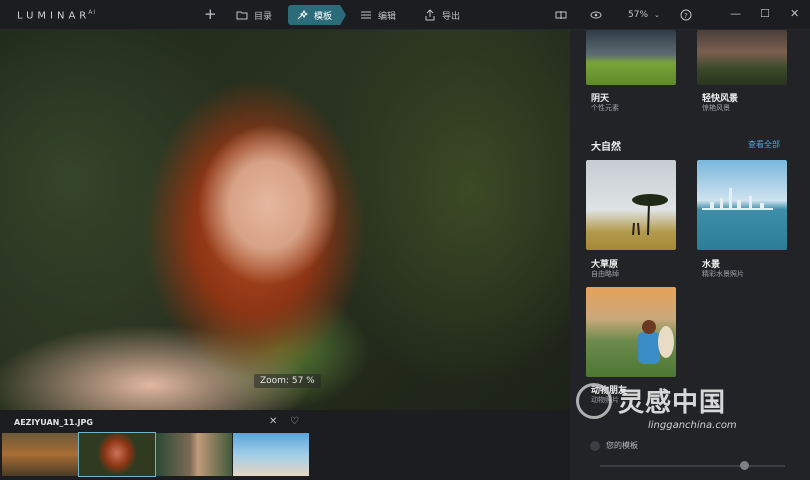 Image resolution: width=810 pixels, height=480 pixels. I want to click on tab-edit-label: 编辑, so click(387, 16).